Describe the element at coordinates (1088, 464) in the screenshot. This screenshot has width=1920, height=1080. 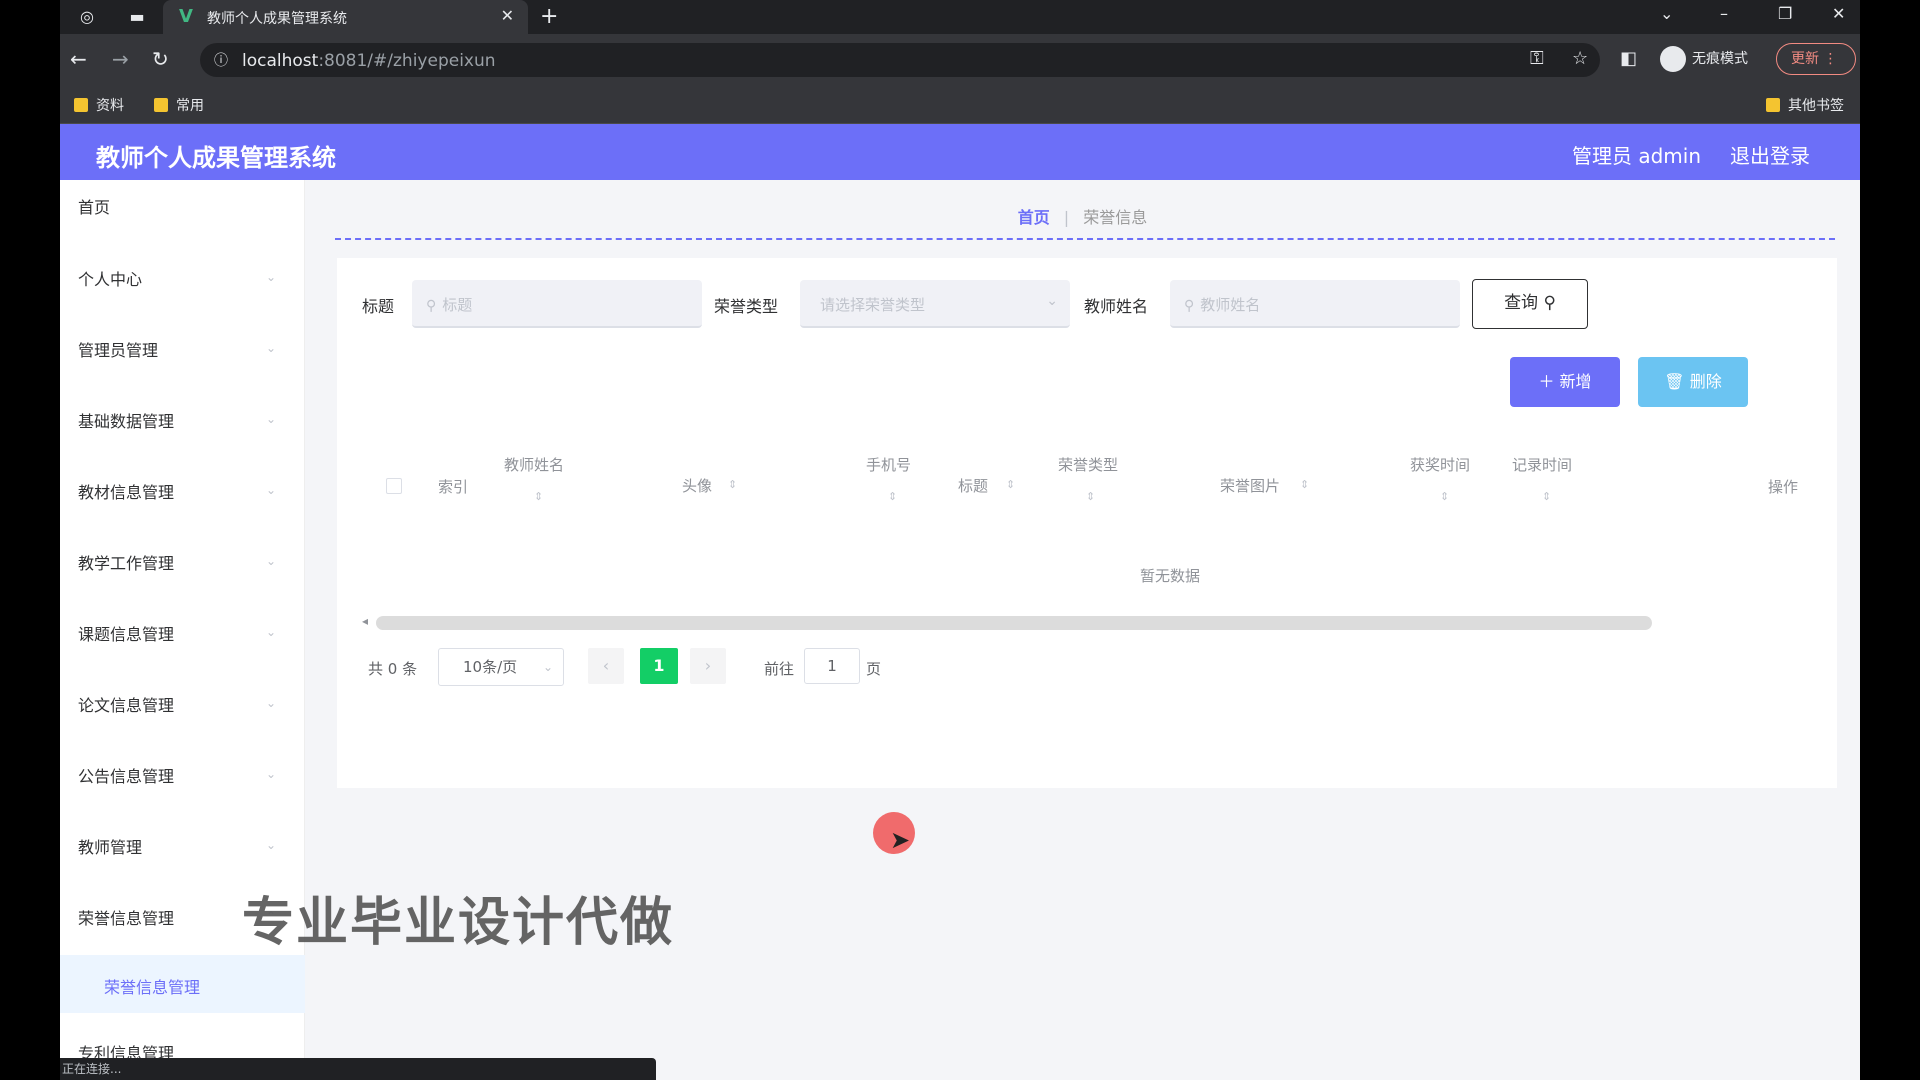
I see `column-header: 荣誉类型` at that location.